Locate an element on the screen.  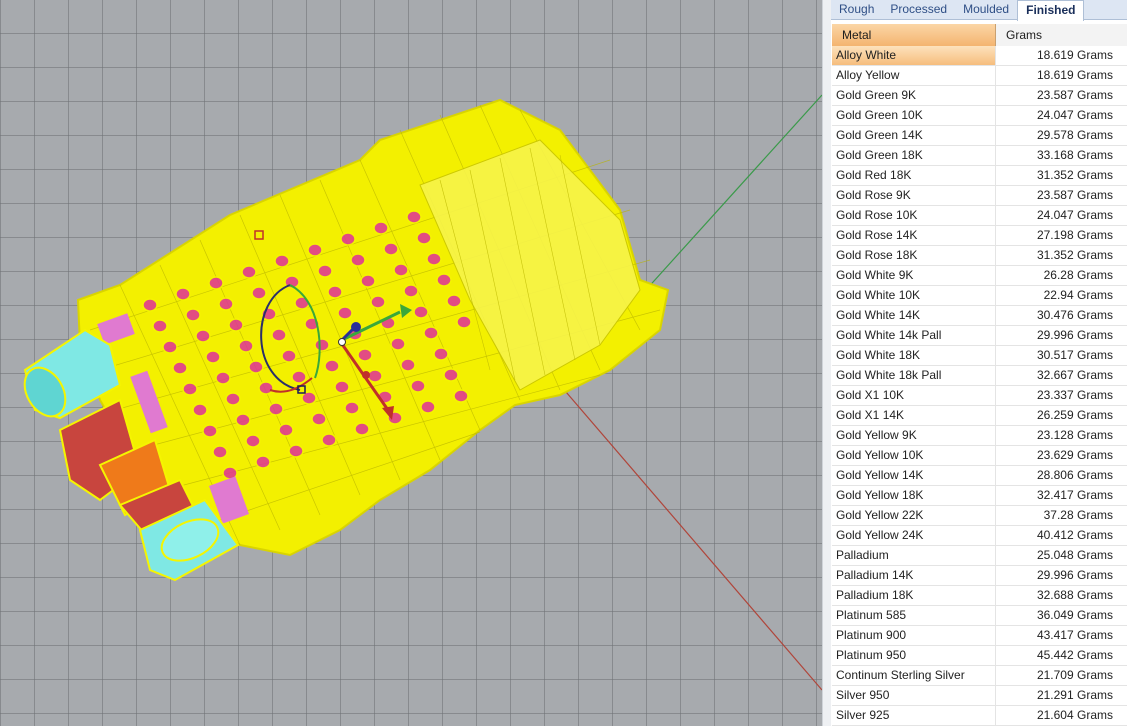
grams-cell: 45.442 Grams is located at coordinates (1074, 655).